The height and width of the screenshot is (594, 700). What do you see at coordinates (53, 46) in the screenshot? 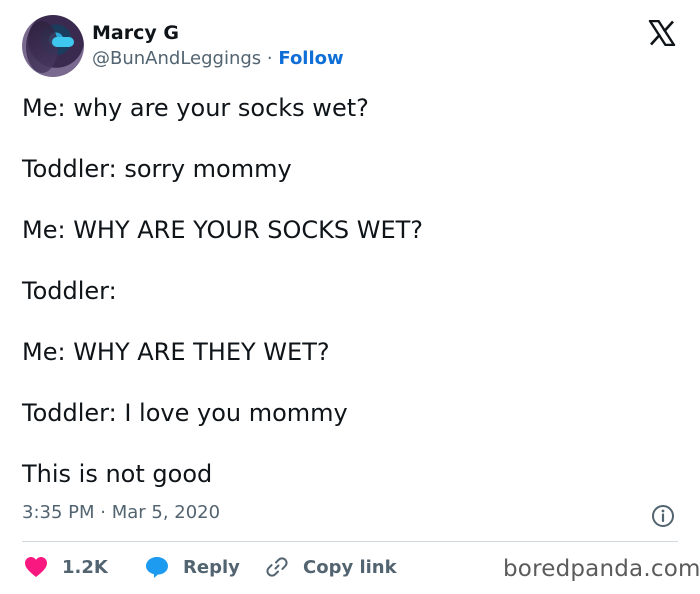
I see `avatar` at bounding box center [53, 46].